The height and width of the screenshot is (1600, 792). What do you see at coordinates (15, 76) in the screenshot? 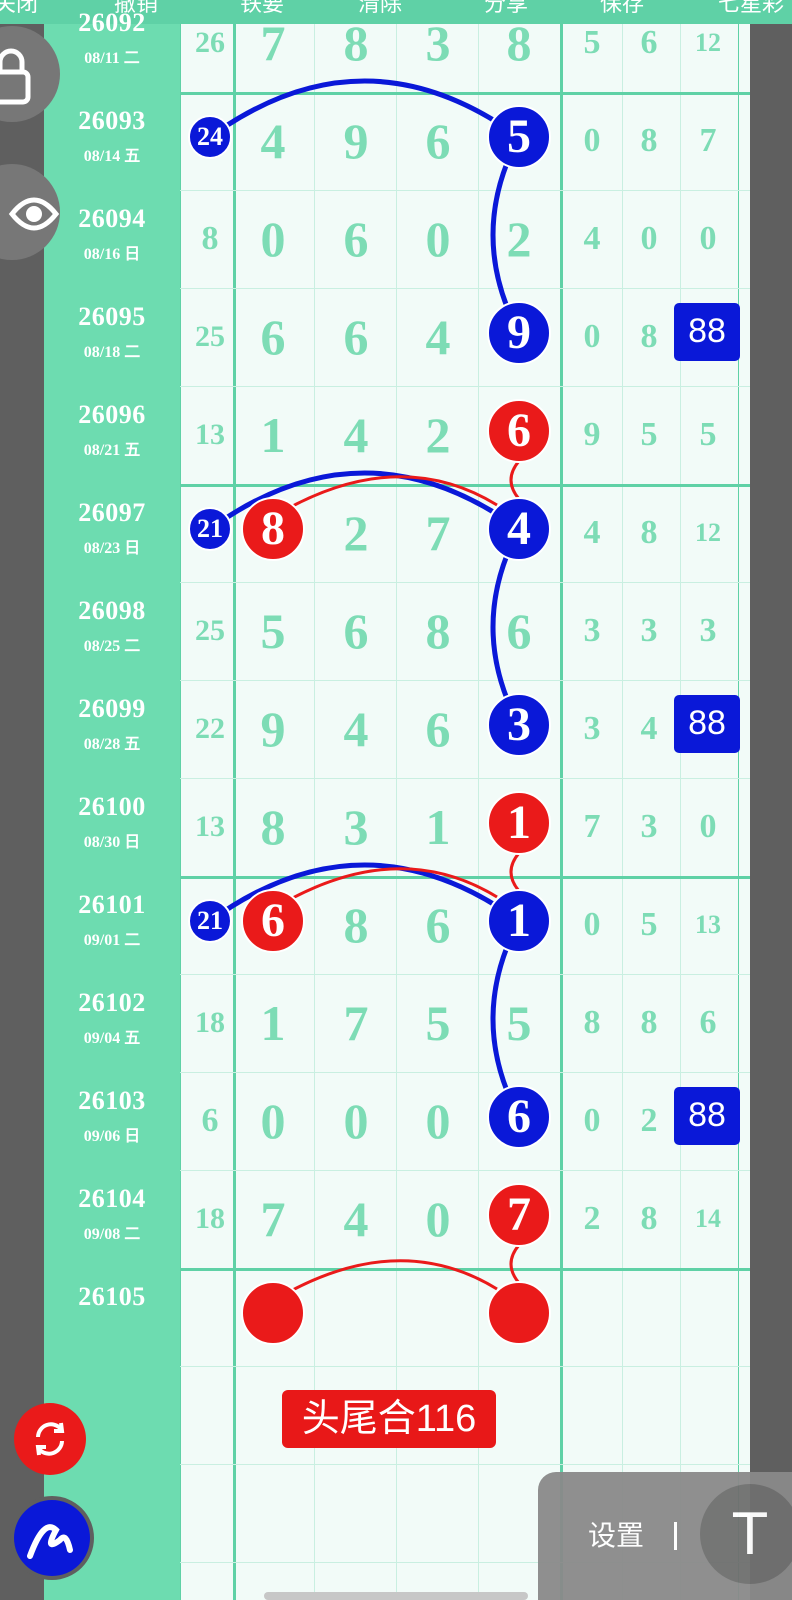
I see `lock-icon` at bounding box center [15, 76].